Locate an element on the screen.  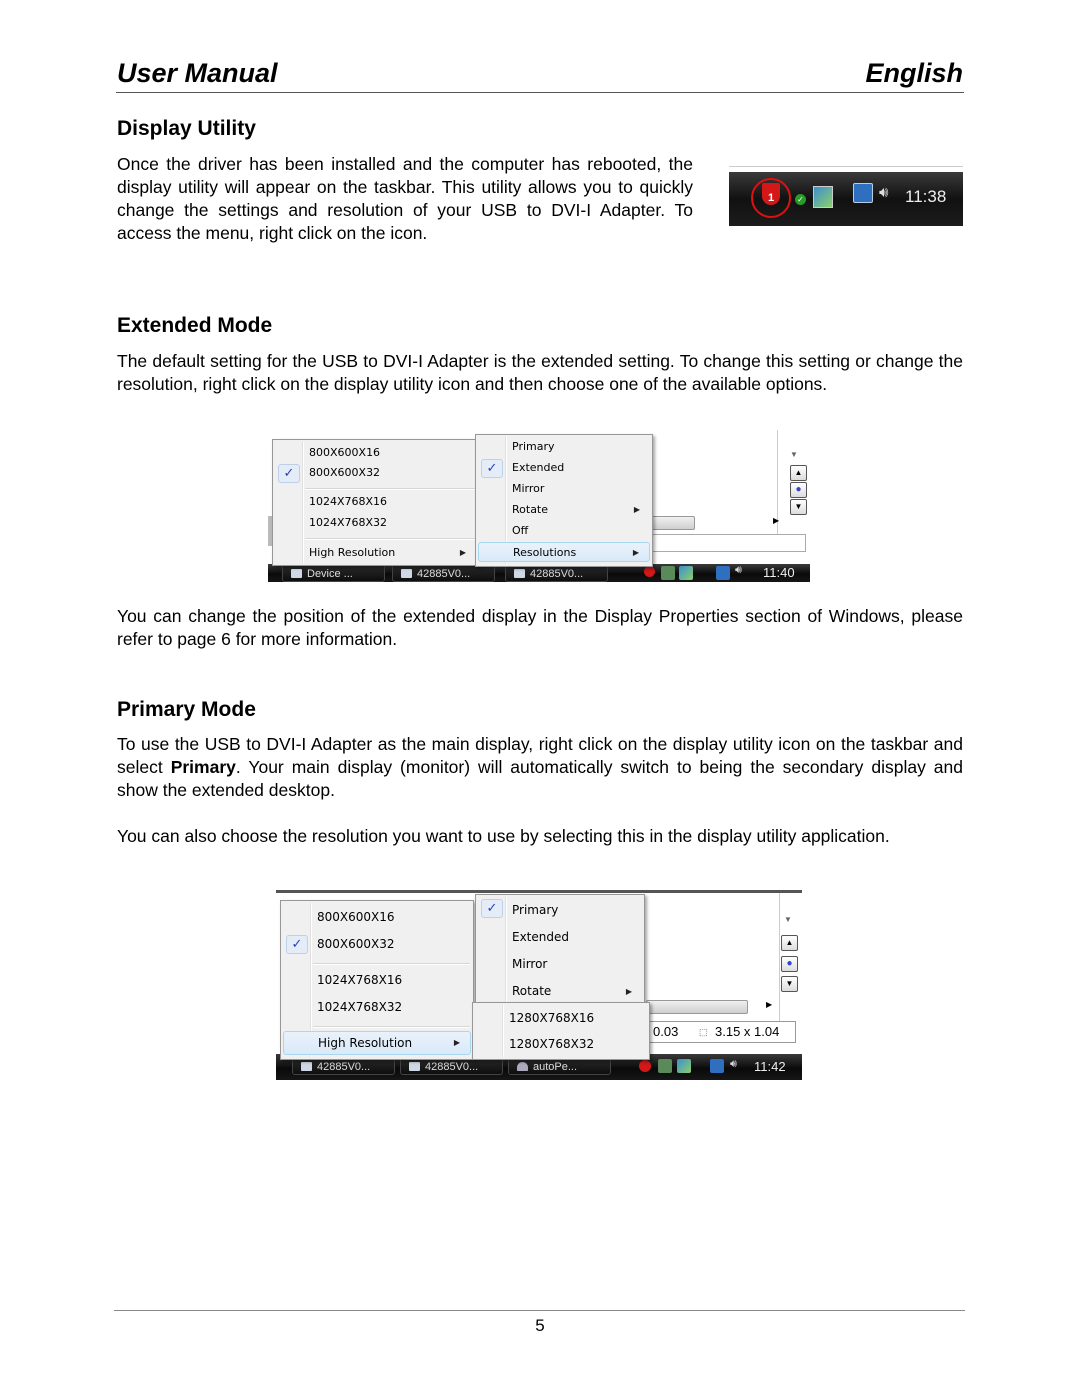
high-resolution-submenu: 1280X768X16 1280X768X32 is located at coordinates (561, 1031).